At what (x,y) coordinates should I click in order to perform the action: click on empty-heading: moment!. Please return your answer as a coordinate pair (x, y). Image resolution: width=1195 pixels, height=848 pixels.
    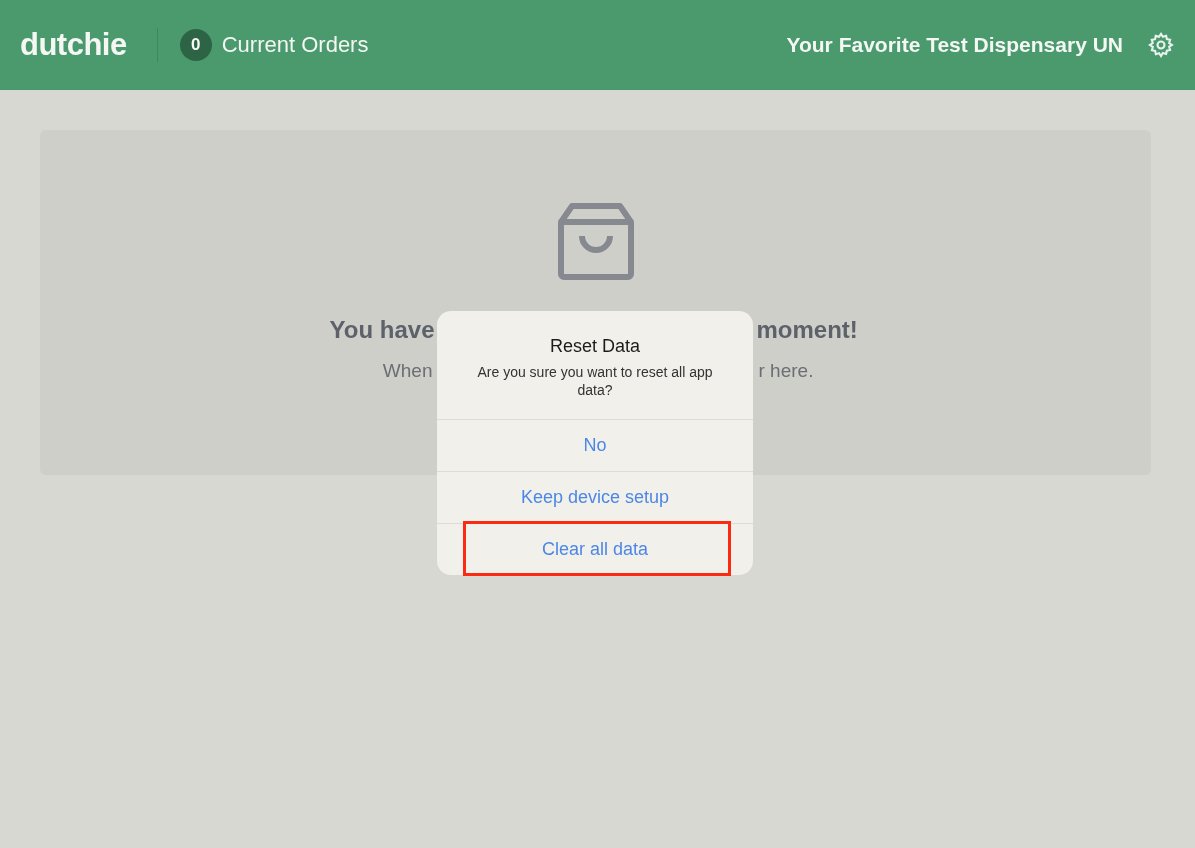
    Looking at the image, I should click on (807, 329).